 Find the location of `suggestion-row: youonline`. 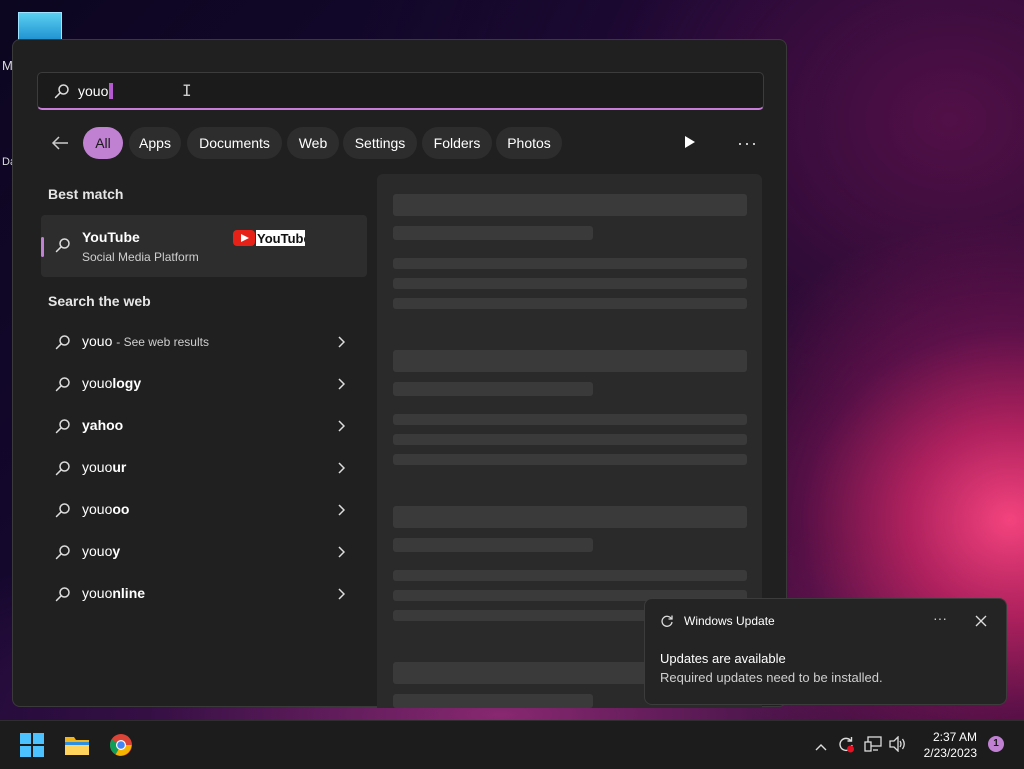

suggestion-row: youonline is located at coordinates (204, 594).